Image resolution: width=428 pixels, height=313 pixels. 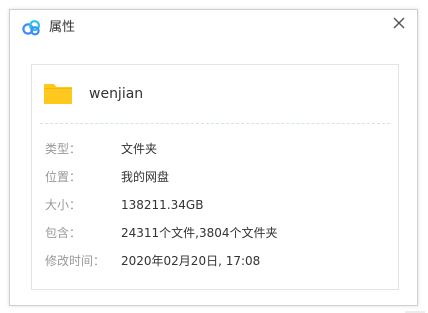 I want to click on file-name: wenjian, so click(x=116, y=94).